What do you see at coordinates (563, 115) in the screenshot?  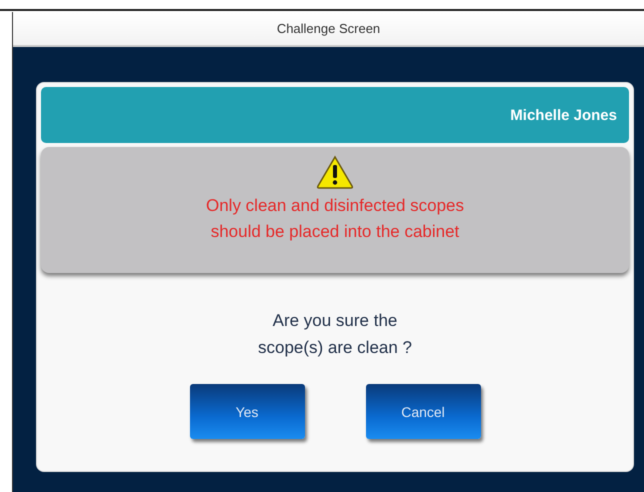 I see `user-name: Michelle Jones` at bounding box center [563, 115].